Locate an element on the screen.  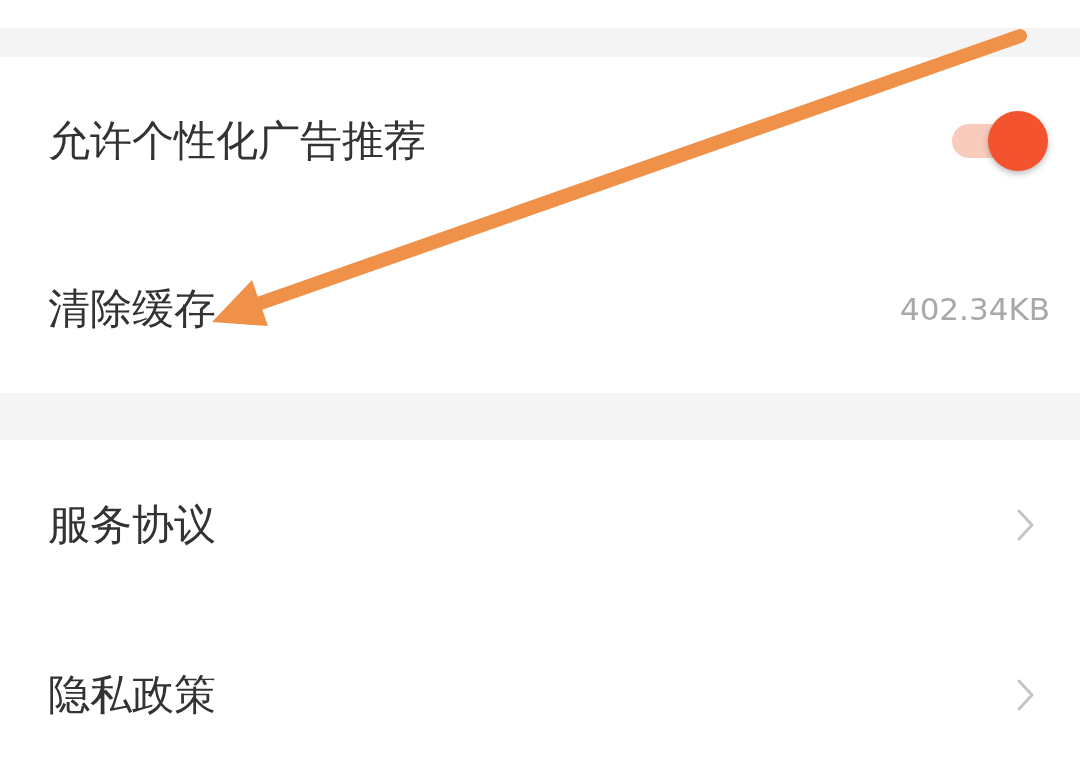
toggle-switch is located at coordinates (1001, 141).